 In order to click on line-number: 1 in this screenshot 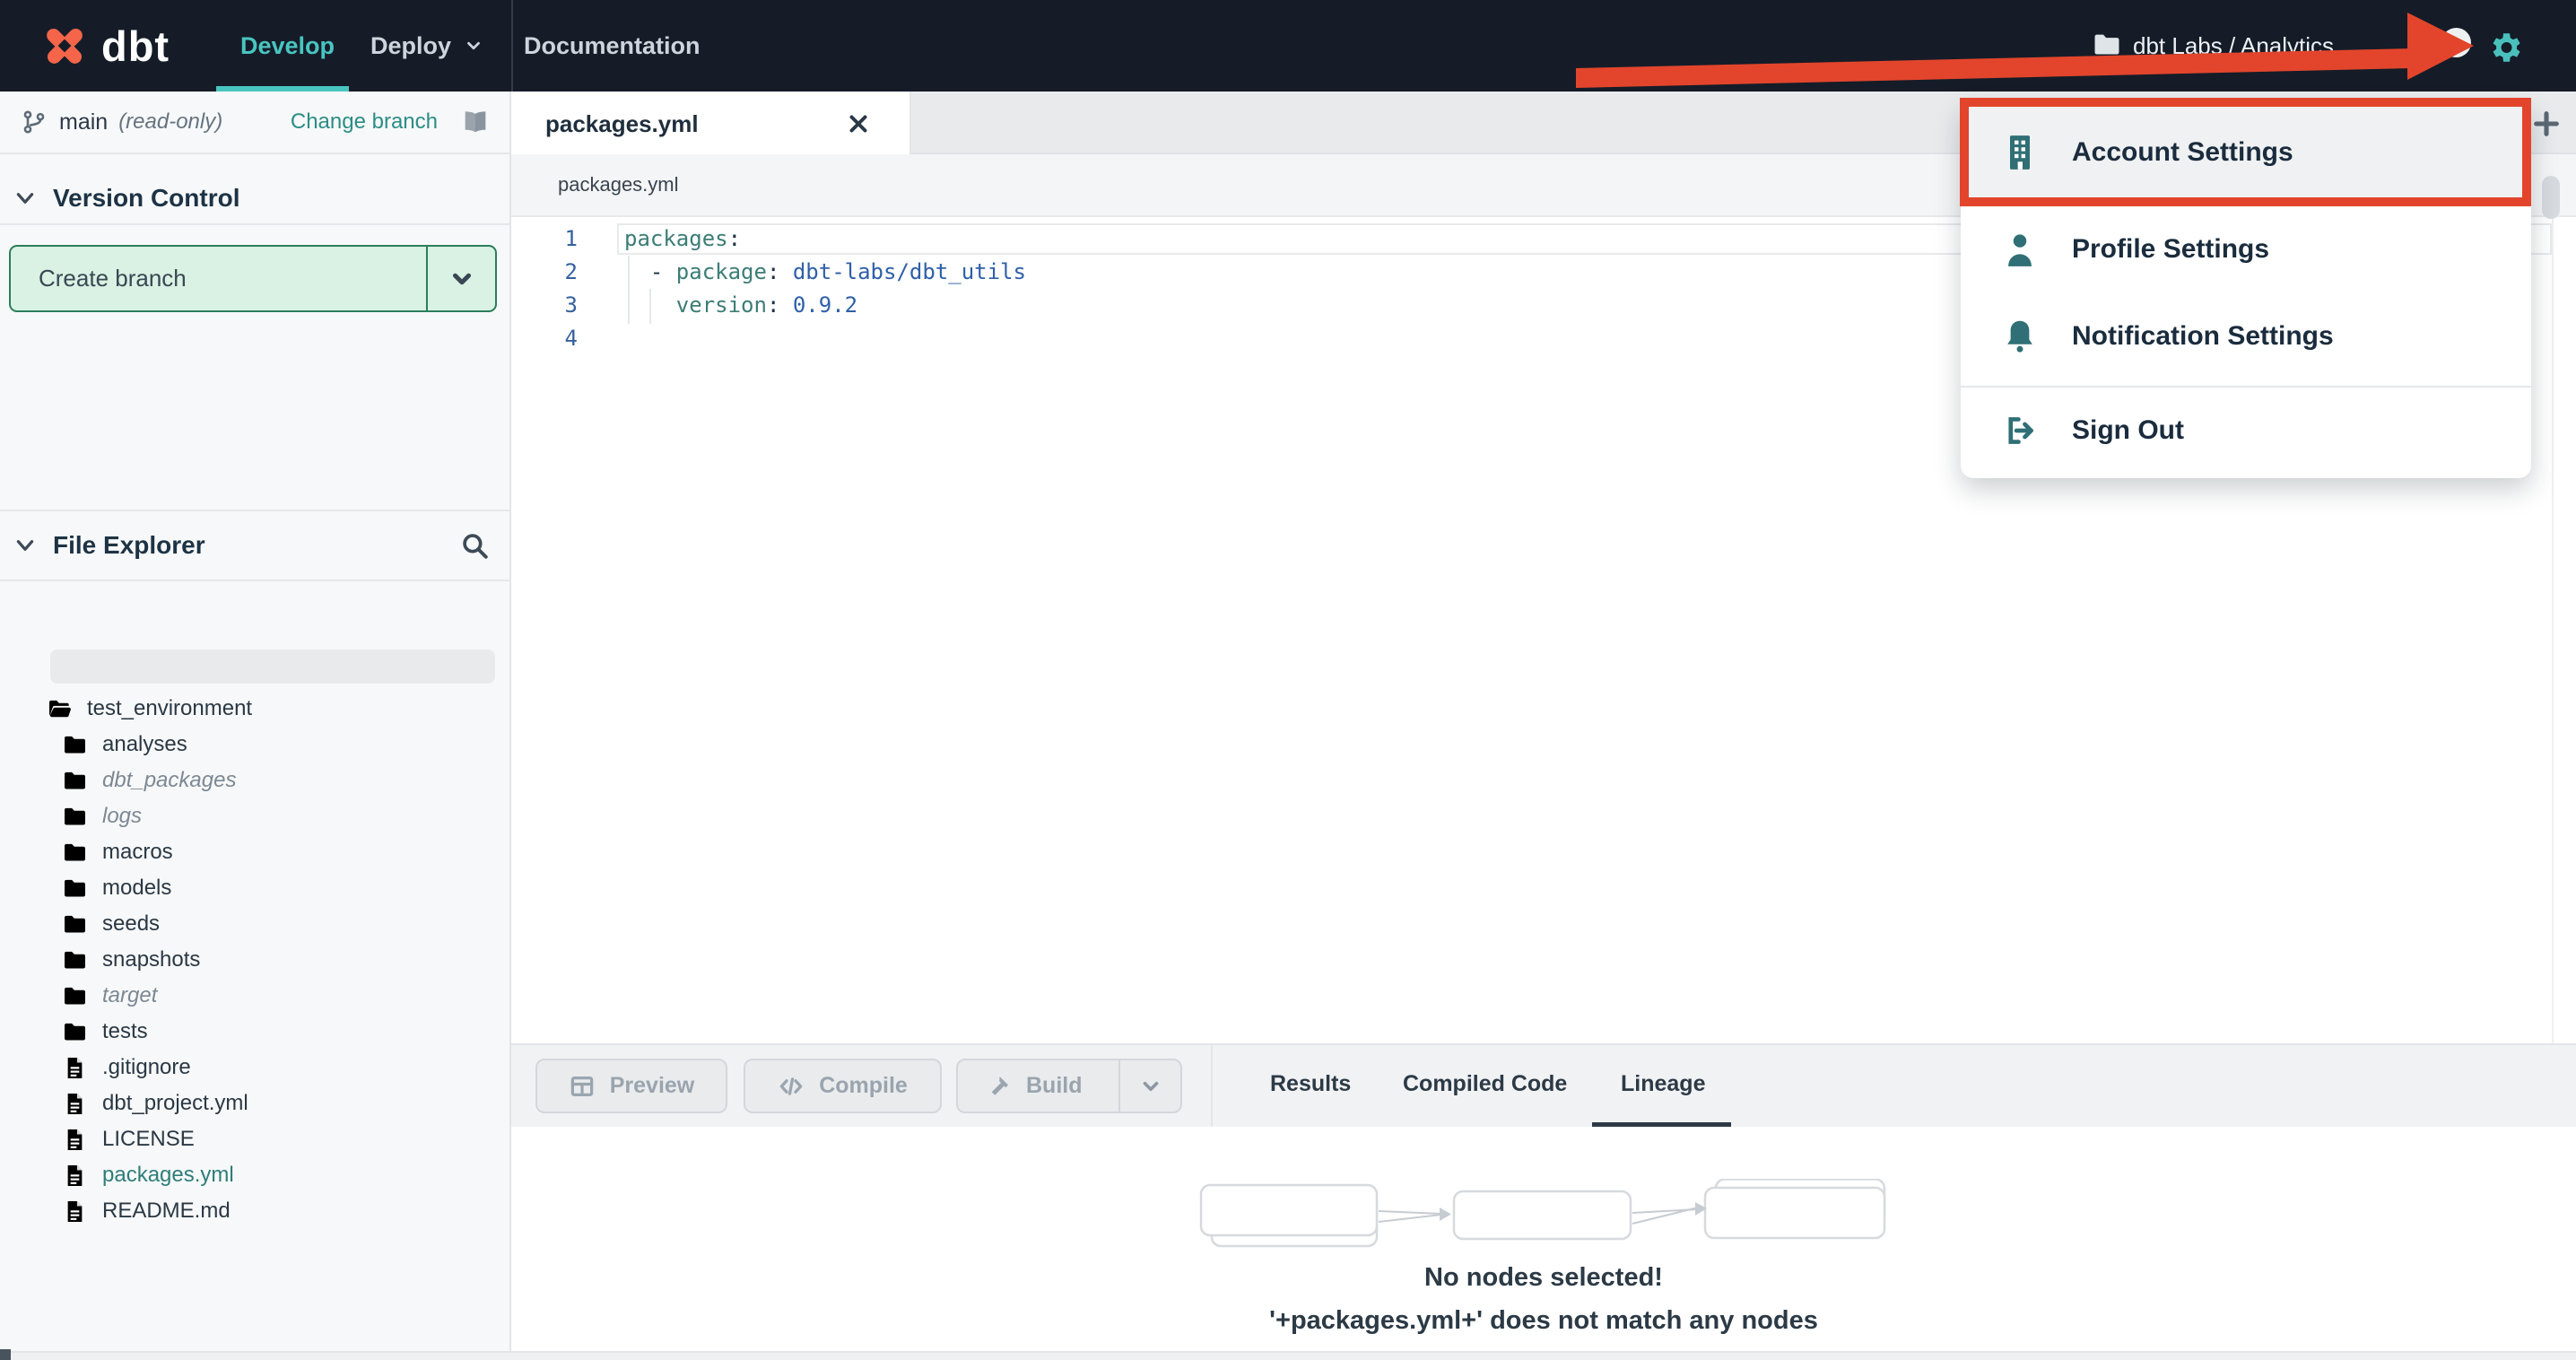, I will do `click(571, 238)`.